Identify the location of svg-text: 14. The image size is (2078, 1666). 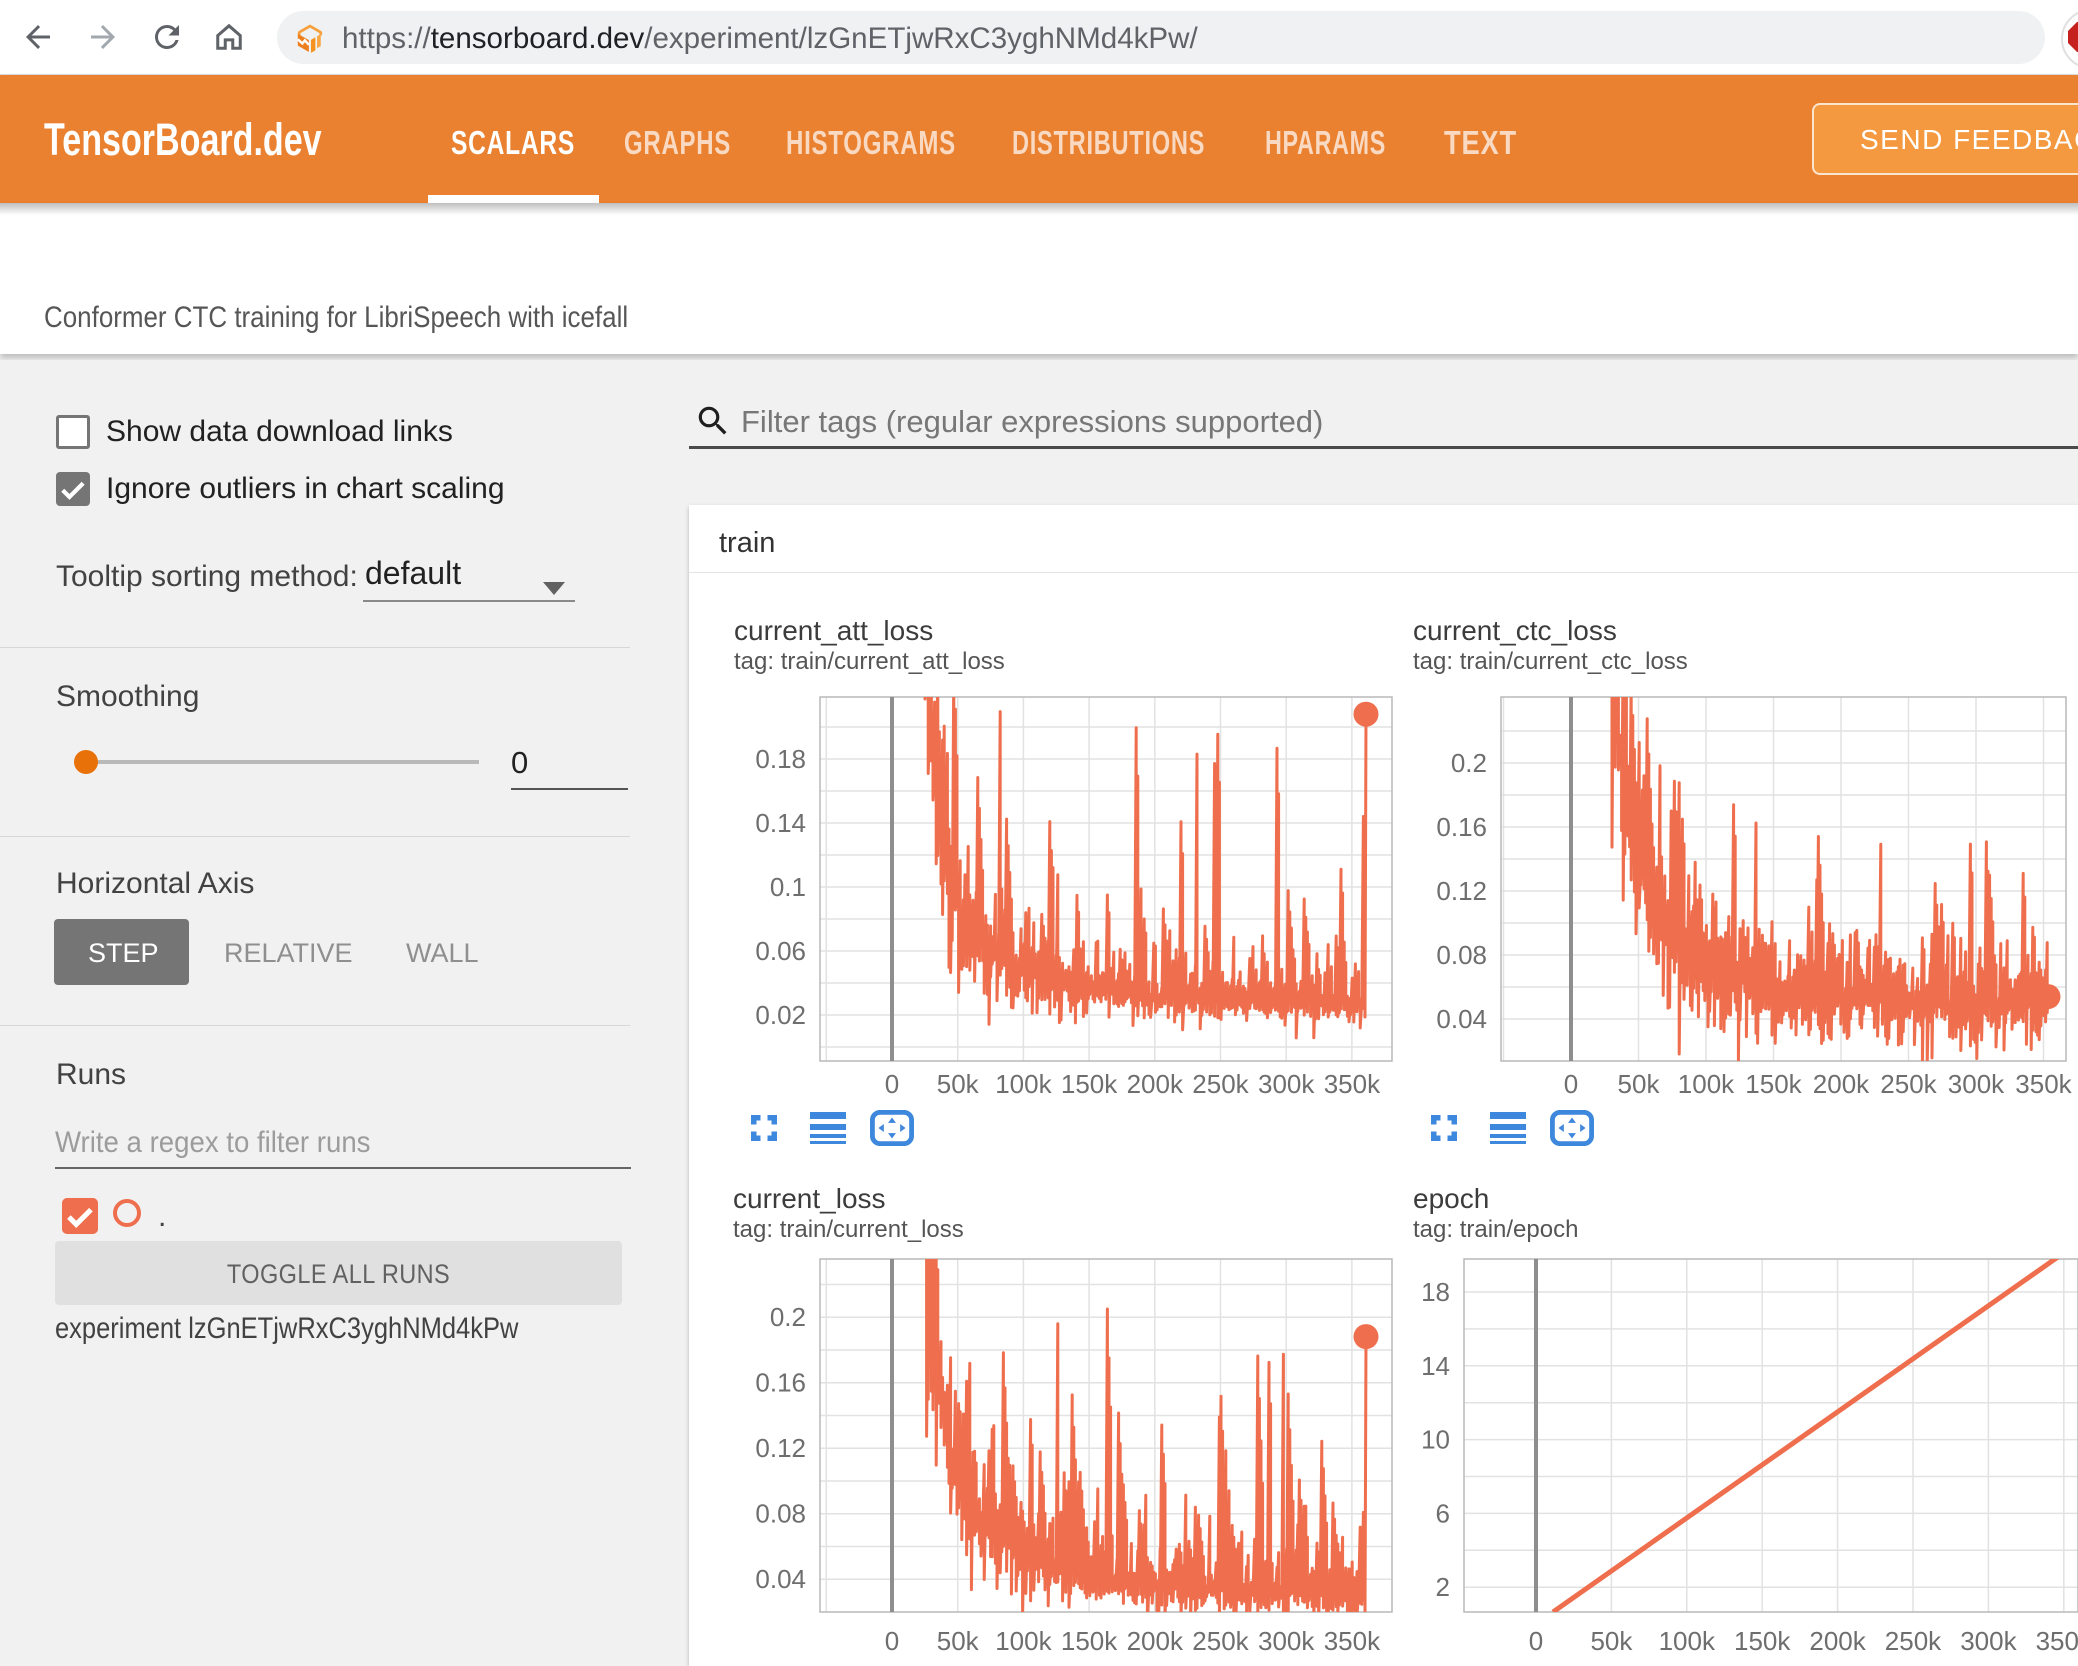
(1435, 1366).